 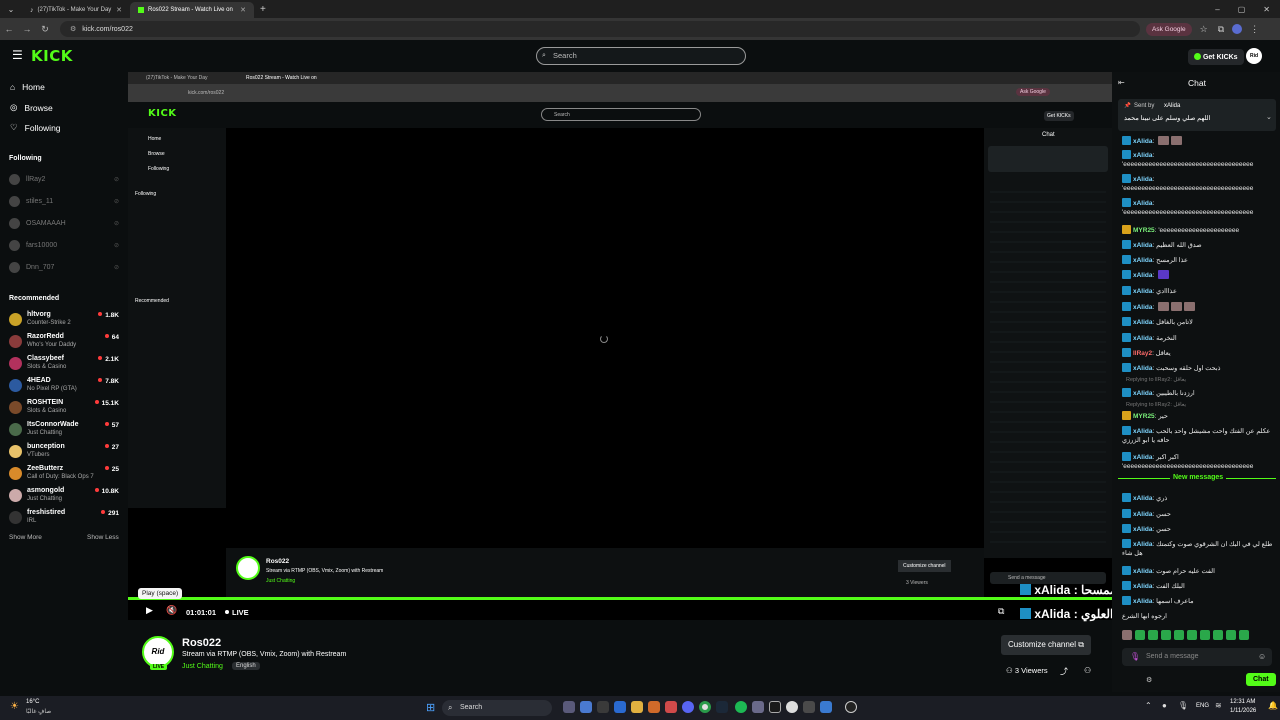 I want to click on back-icon: ←, so click(x=9, y=29).